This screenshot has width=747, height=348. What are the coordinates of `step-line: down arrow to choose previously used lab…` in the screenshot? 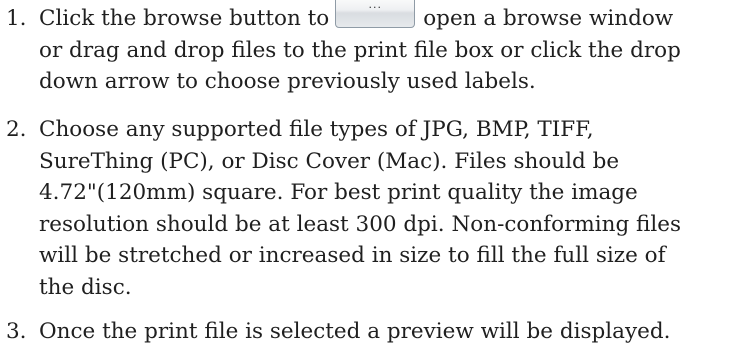 It's located at (287, 81).